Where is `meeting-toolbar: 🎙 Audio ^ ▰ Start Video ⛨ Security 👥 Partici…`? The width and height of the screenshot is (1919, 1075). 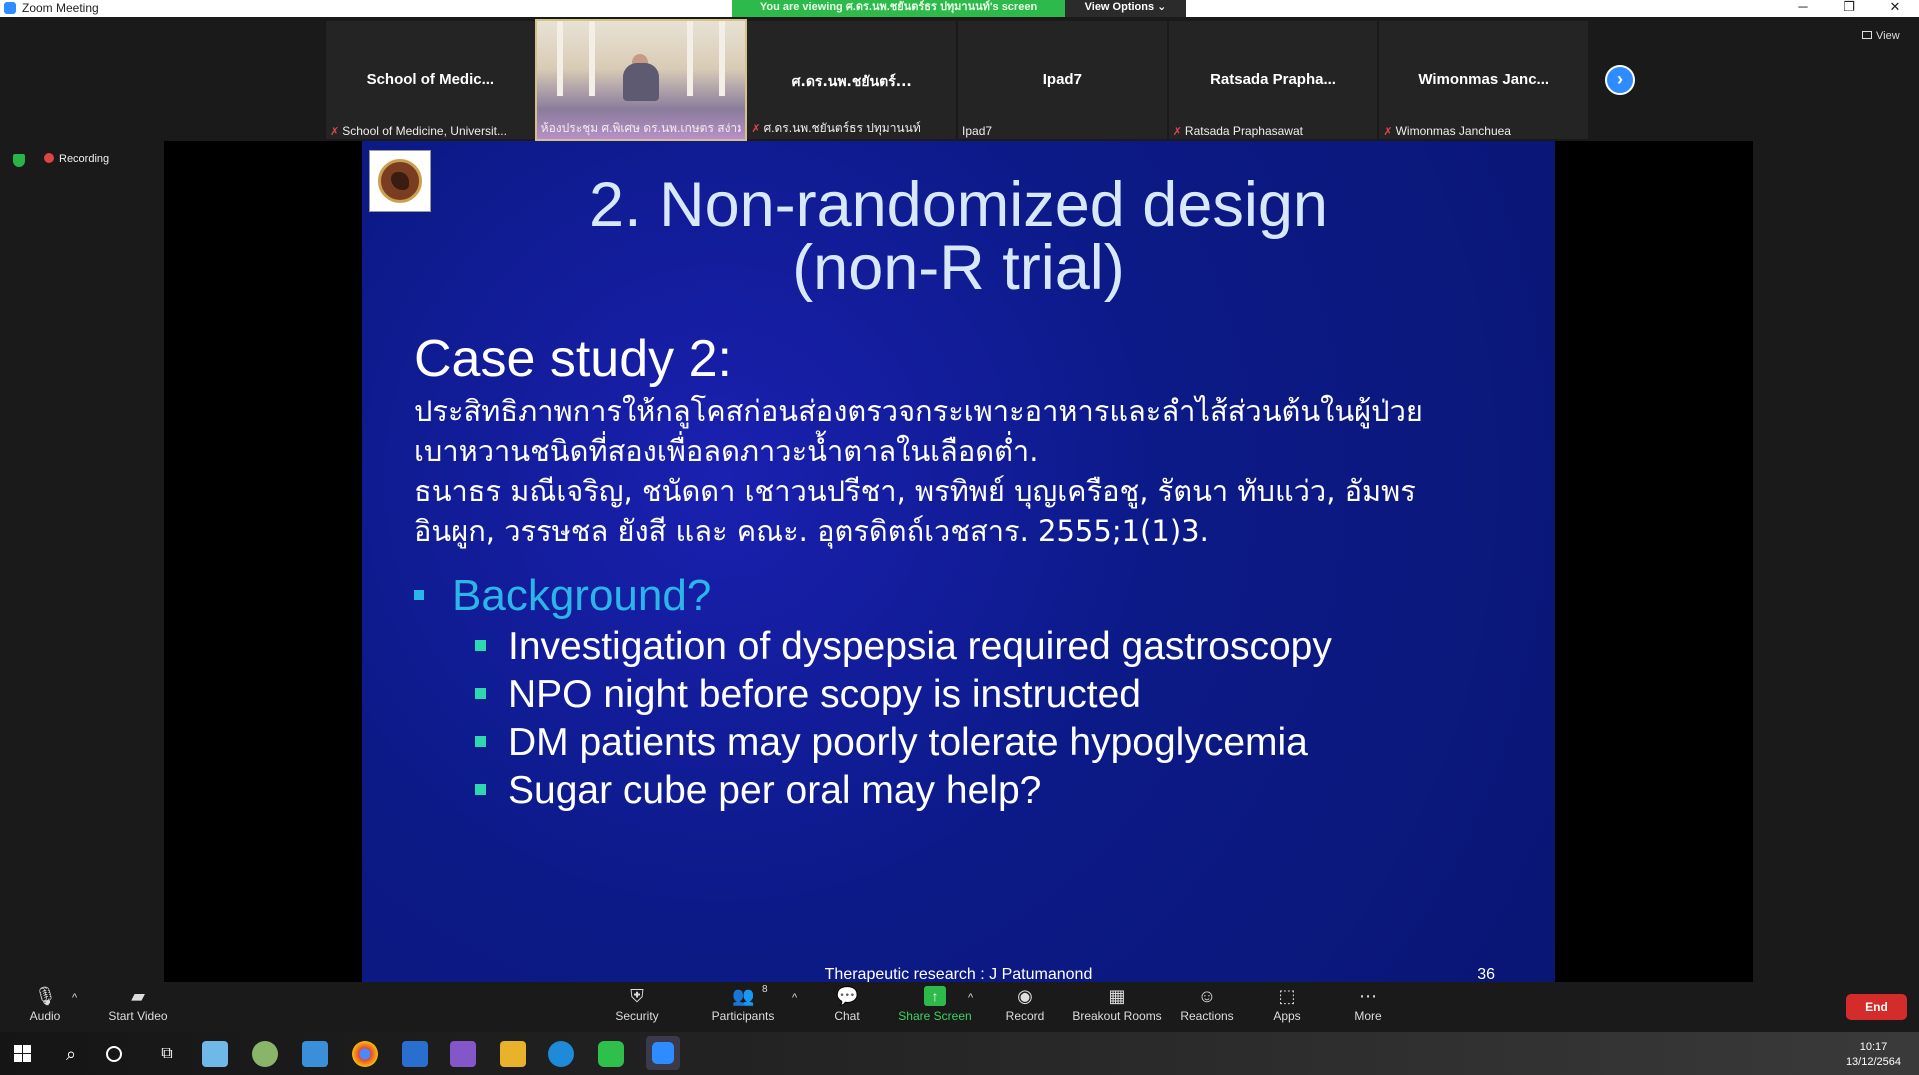
meeting-toolbar: 🎙 Audio ^ ▰ Start Video ⛨ Security 👥 Partici… is located at coordinates (959, 1007).